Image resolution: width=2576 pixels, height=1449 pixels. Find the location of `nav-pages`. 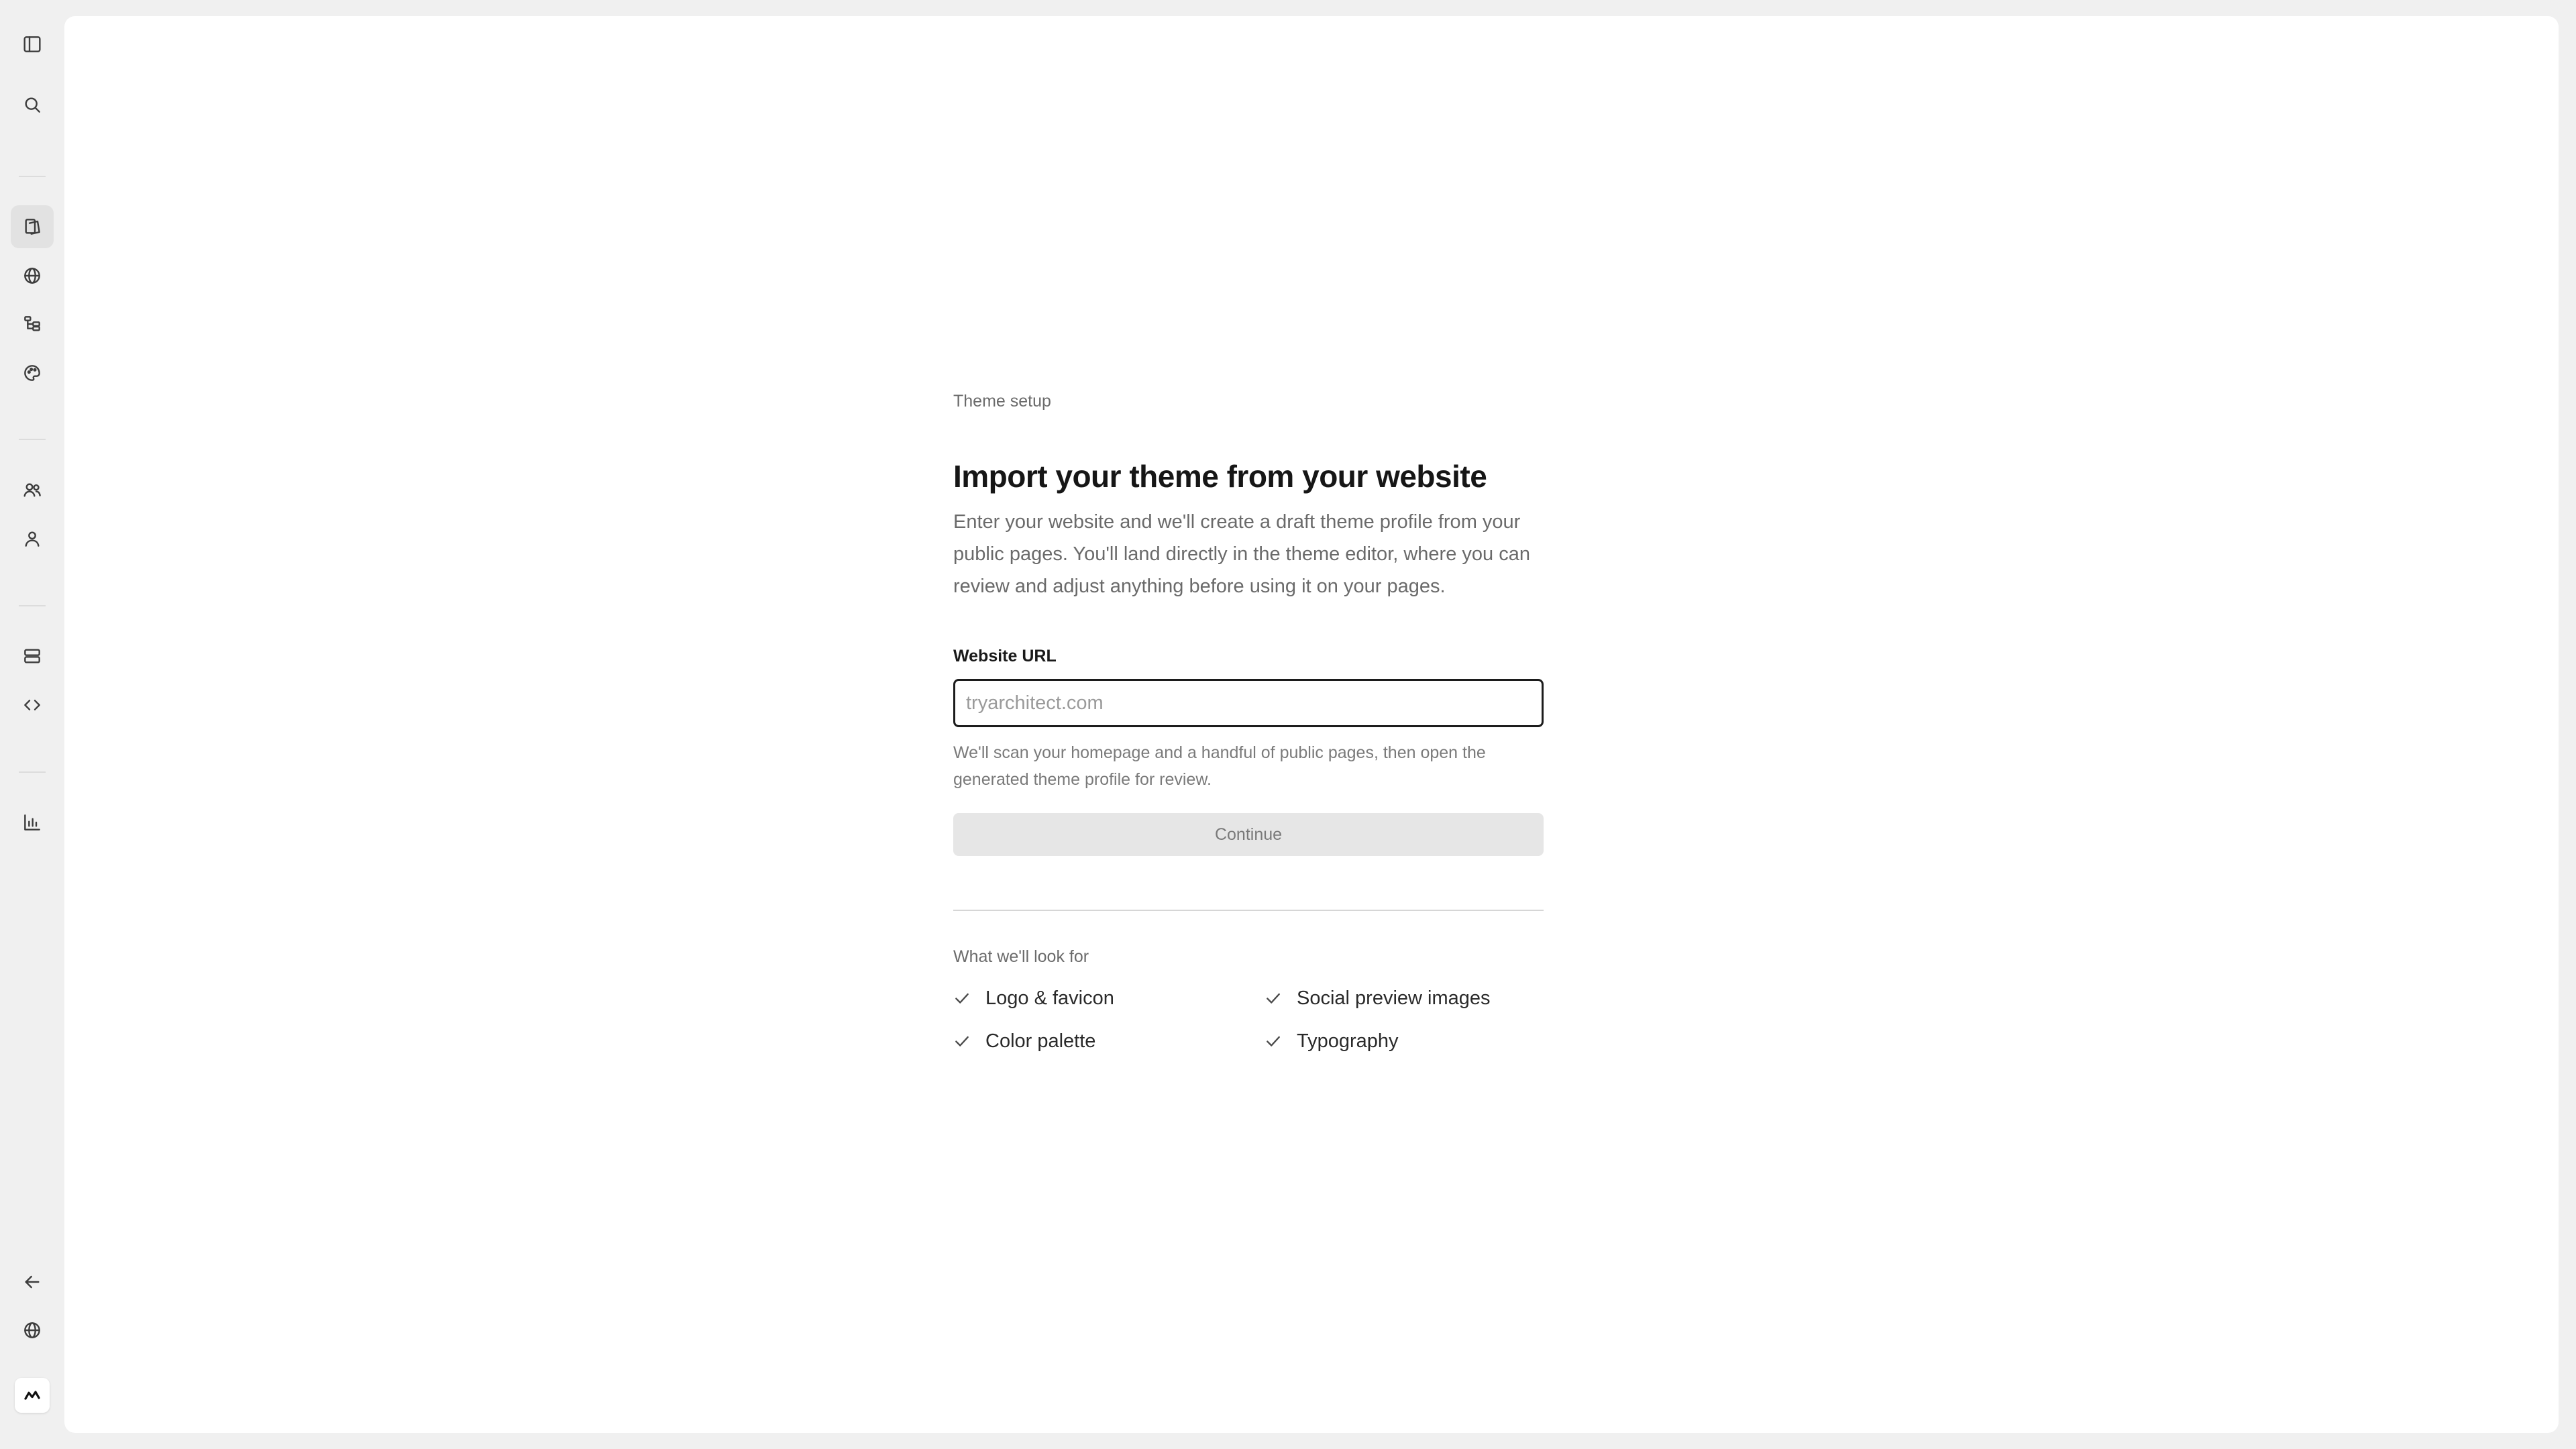

nav-pages is located at coordinates (32, 226).